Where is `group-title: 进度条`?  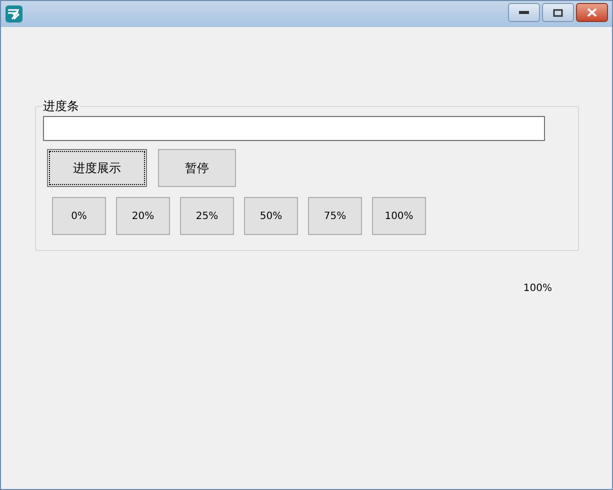
group-title: 进度条 is located at coordinates (61, 106).